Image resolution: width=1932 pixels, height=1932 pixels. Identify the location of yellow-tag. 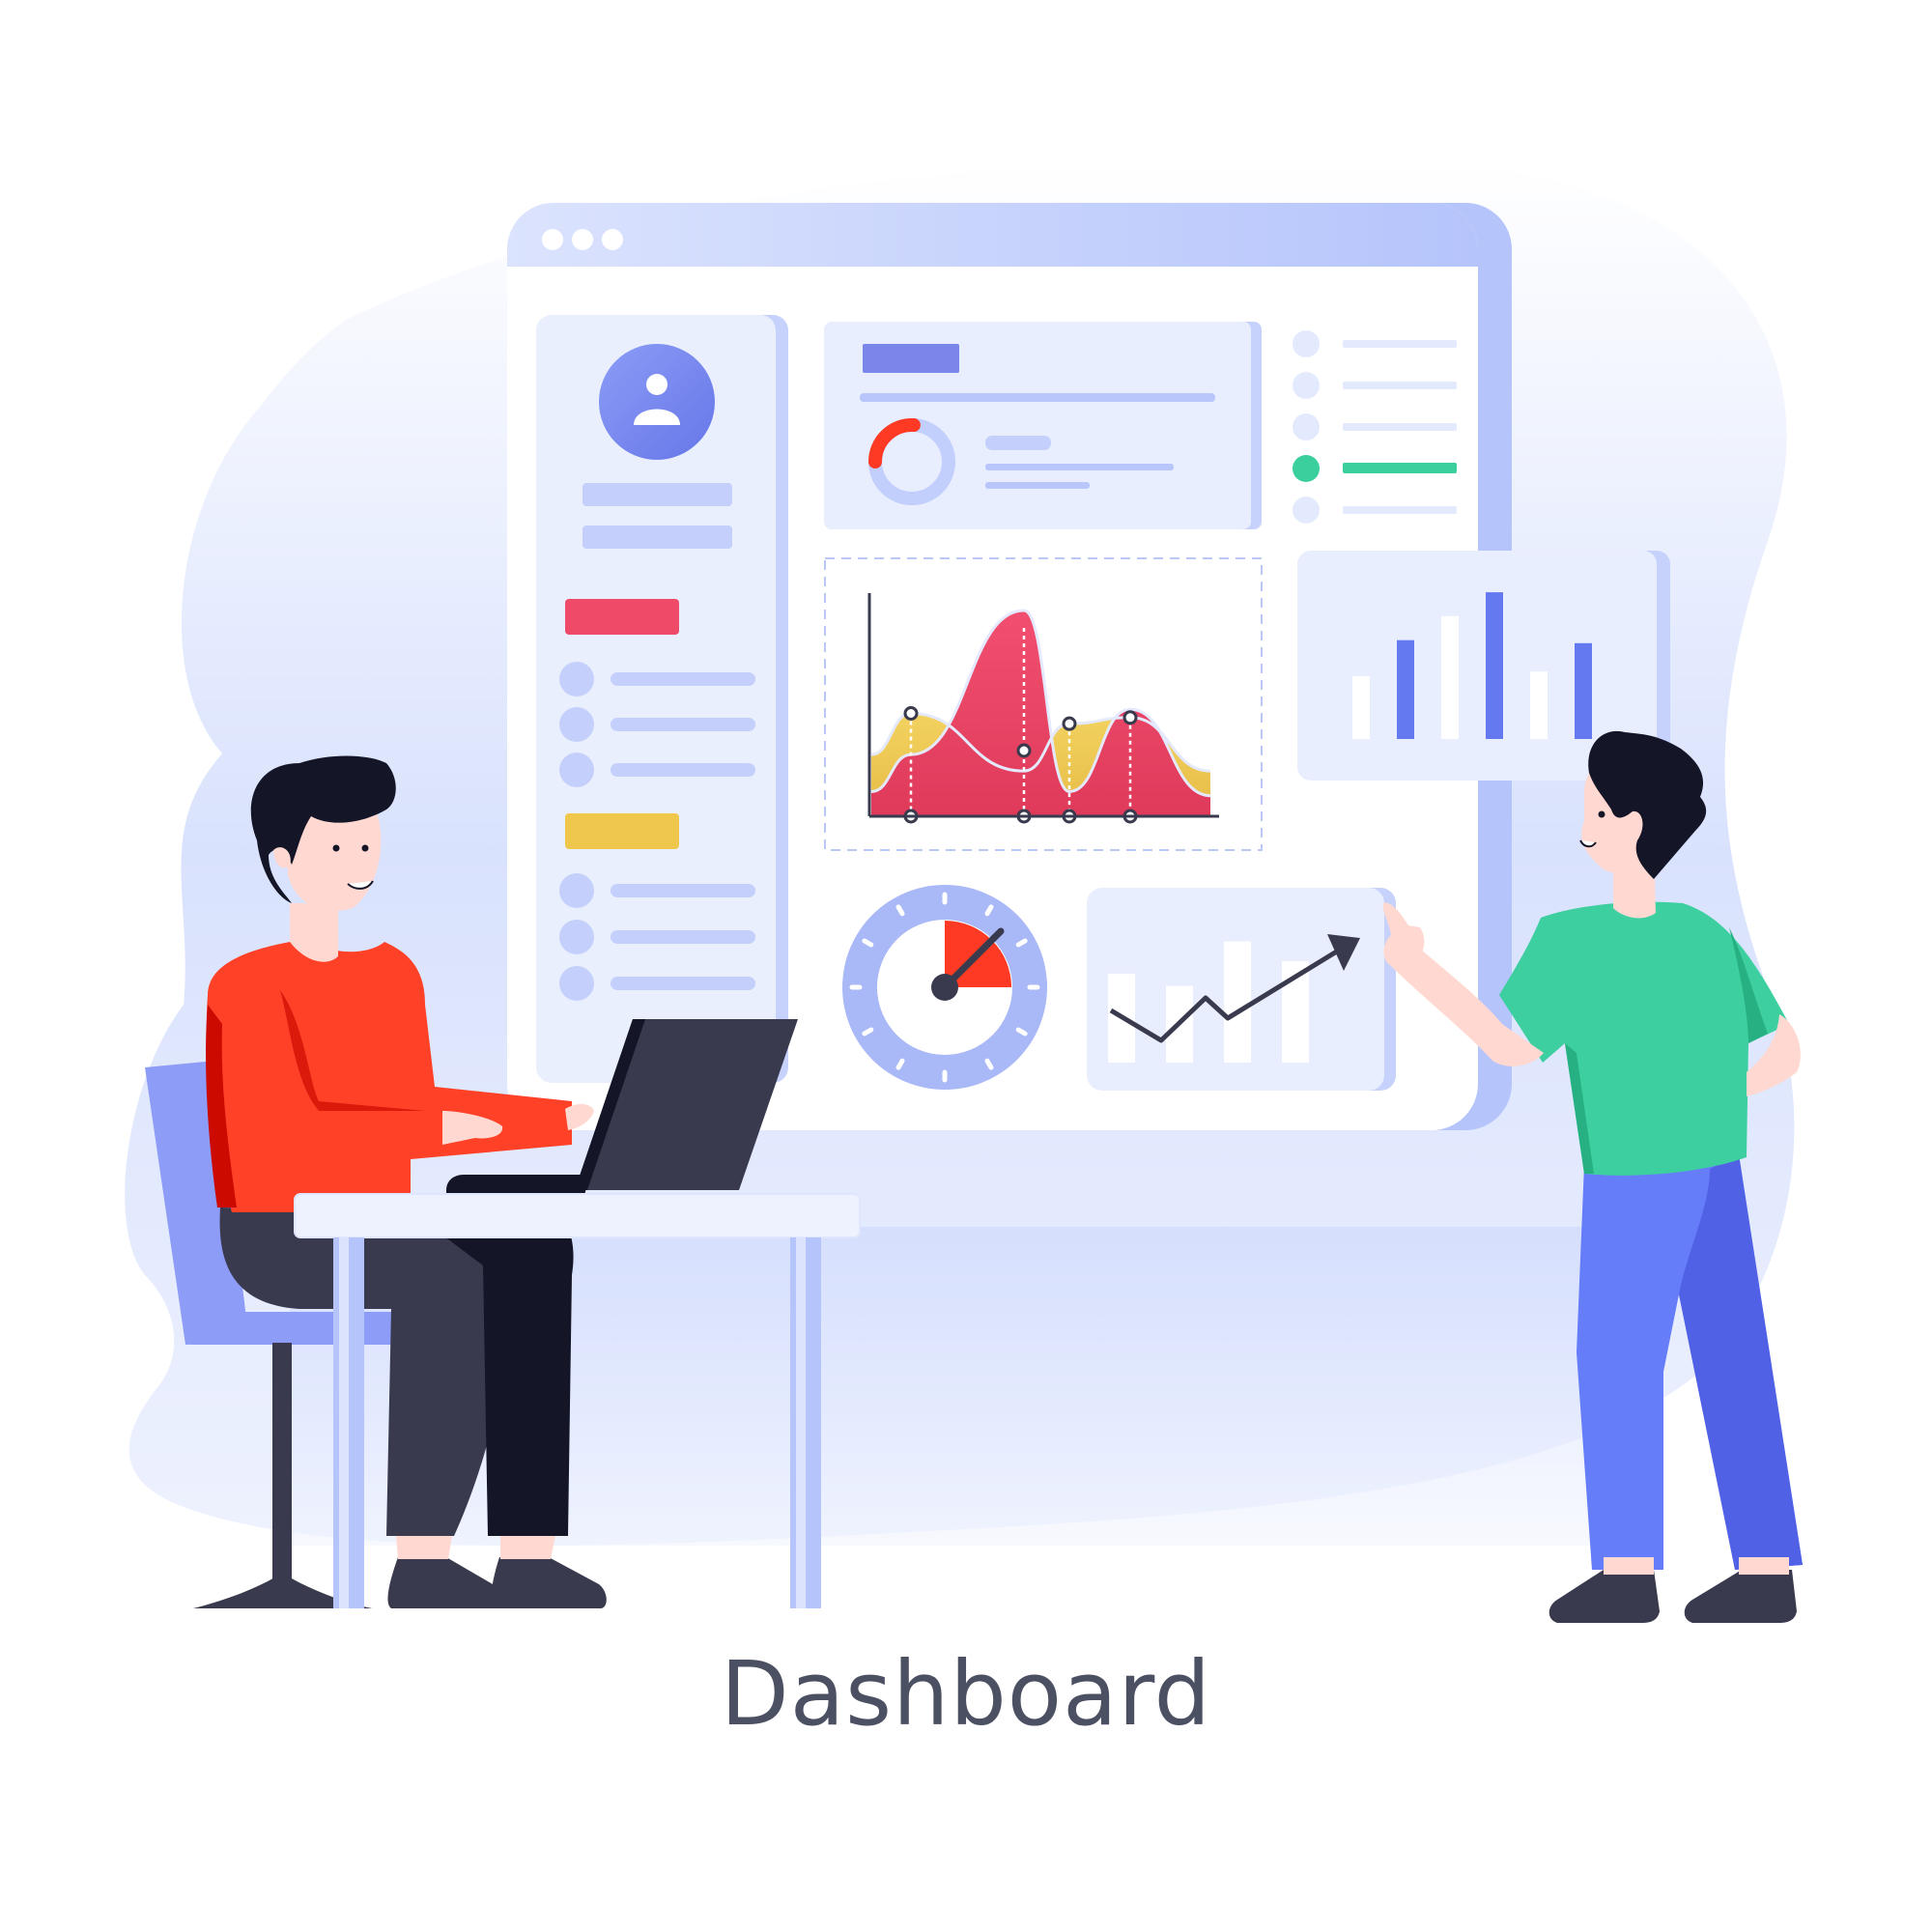
(622, 831).